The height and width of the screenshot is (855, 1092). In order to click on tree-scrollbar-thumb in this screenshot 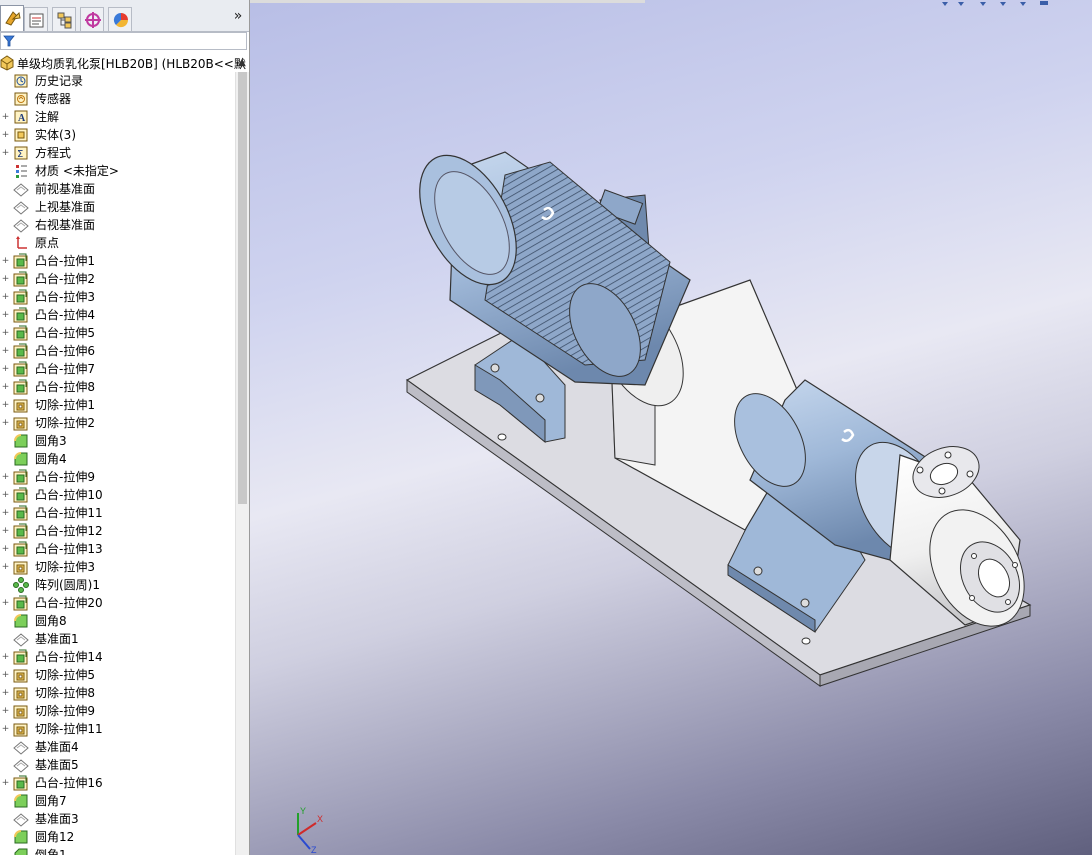, I will do `click(242, 288)`.